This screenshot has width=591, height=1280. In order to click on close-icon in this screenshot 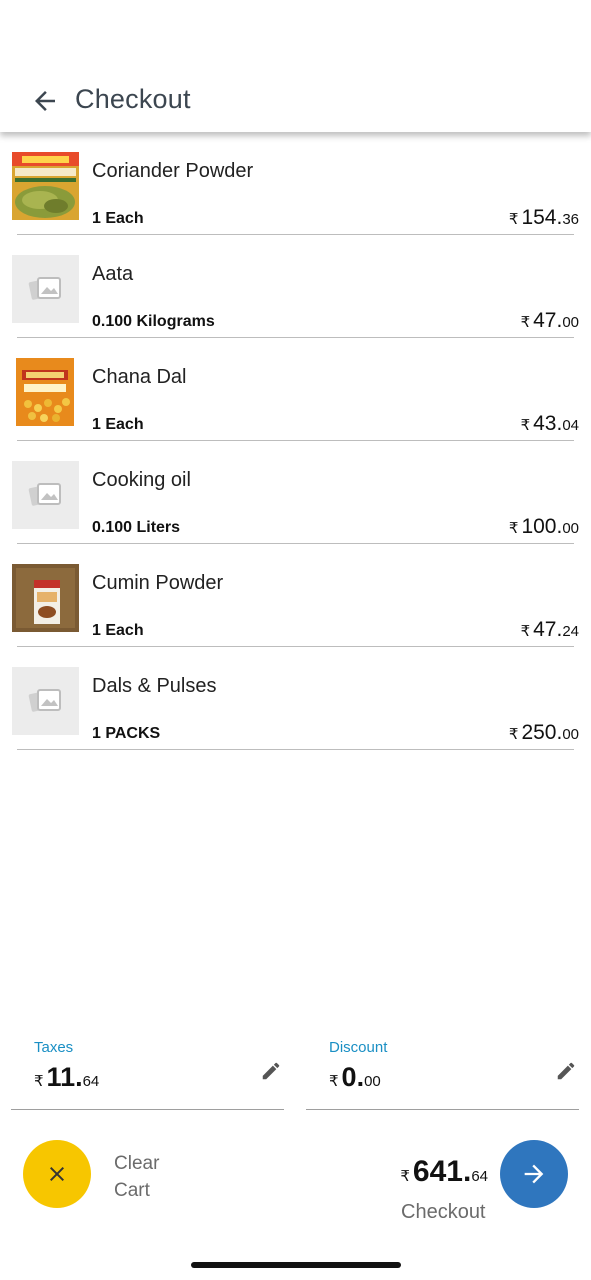, I will do `click(57, 1174)`.